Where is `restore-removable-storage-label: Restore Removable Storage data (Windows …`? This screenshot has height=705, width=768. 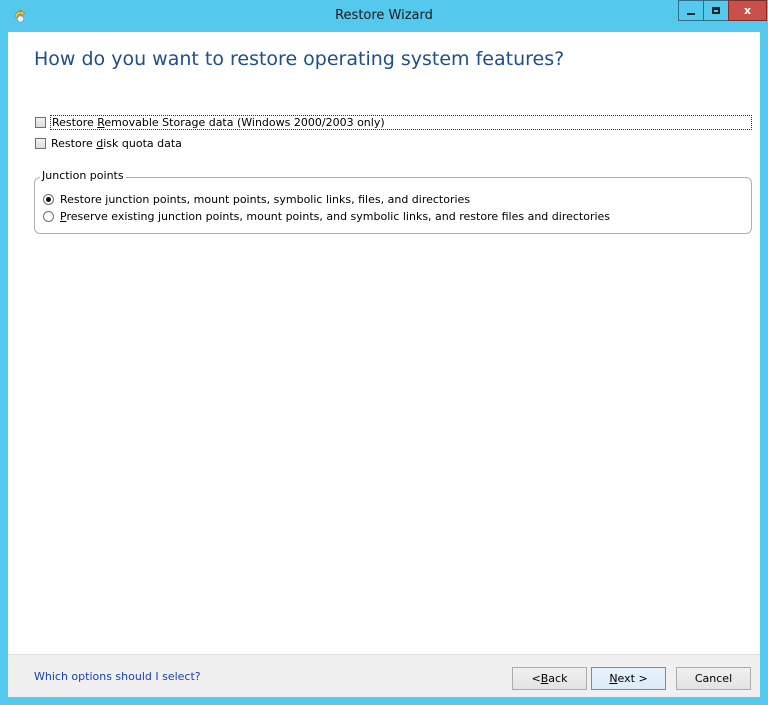 restore-removable-storage-label: Restore Removable Storage data (Windows … is located at coordinates (401, 122).